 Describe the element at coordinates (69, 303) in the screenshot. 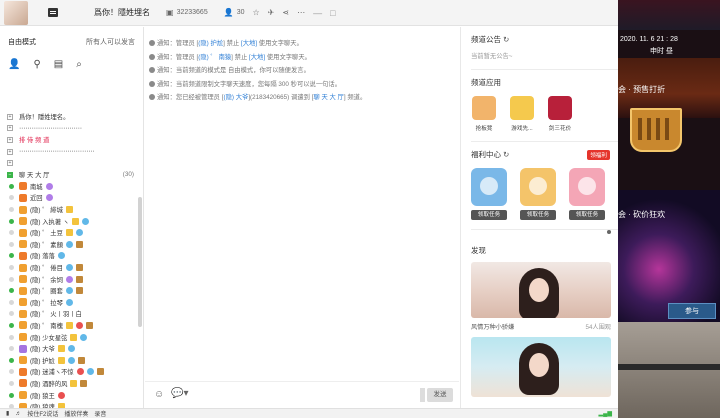

I see `user-row: (隐) ゜ 拉琴` at that location.